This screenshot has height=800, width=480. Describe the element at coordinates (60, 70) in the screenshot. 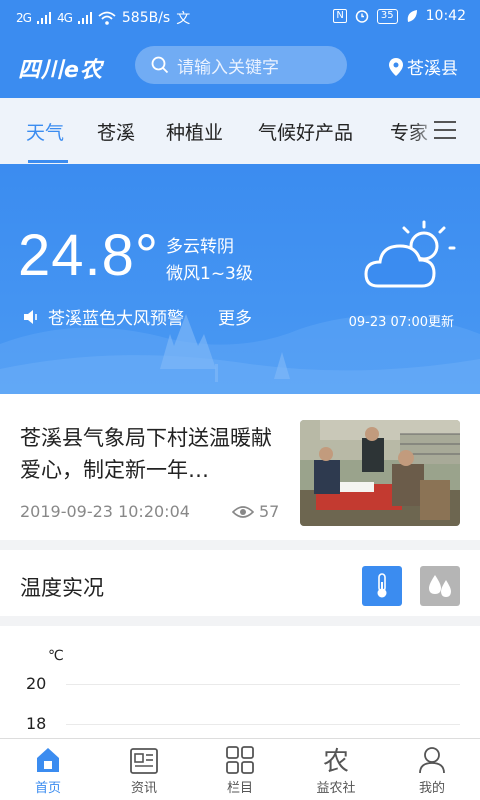

I see `app-logo: 四川e农` at that location.